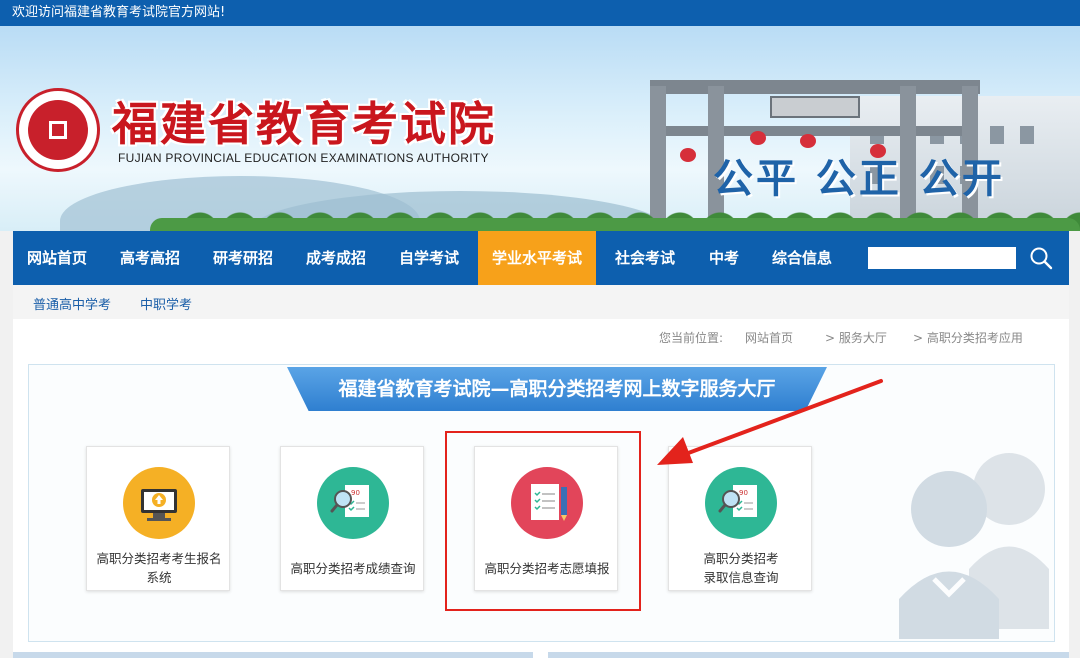 This screenshot has height=658, width=1080. What do you see at coordinates (741, 568) in the screenshot?
I see `card-label: 高职分类招考 录取信息查询` at bounding box center [741, 568].